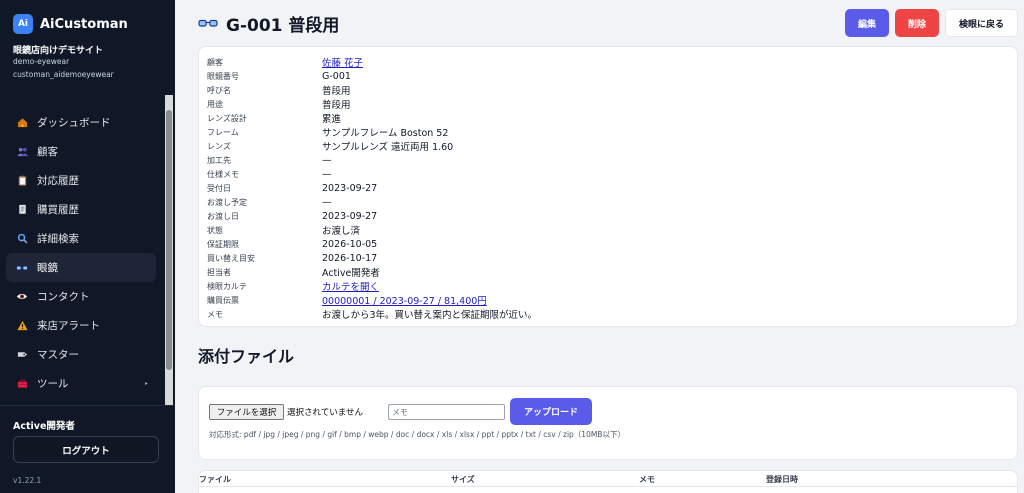  Describe the element at coordinates (350, 244) in the screenshot. I see `detail-value: 2026-10-05` at that location.